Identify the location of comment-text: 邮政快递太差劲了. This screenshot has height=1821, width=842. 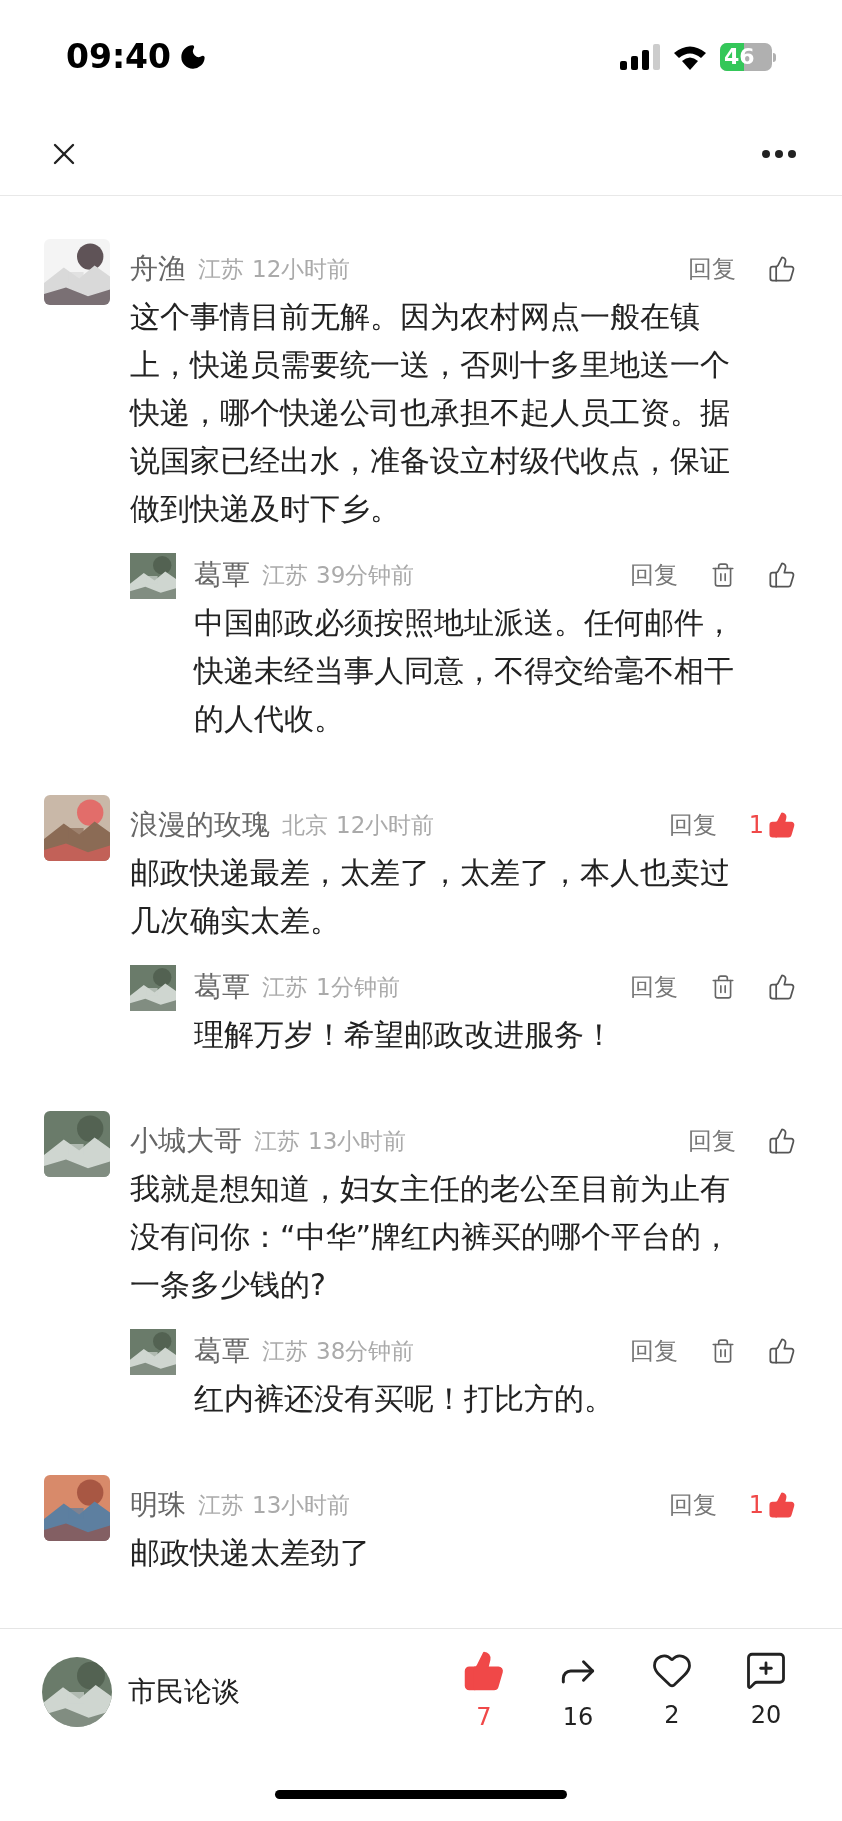
(250, 1553).